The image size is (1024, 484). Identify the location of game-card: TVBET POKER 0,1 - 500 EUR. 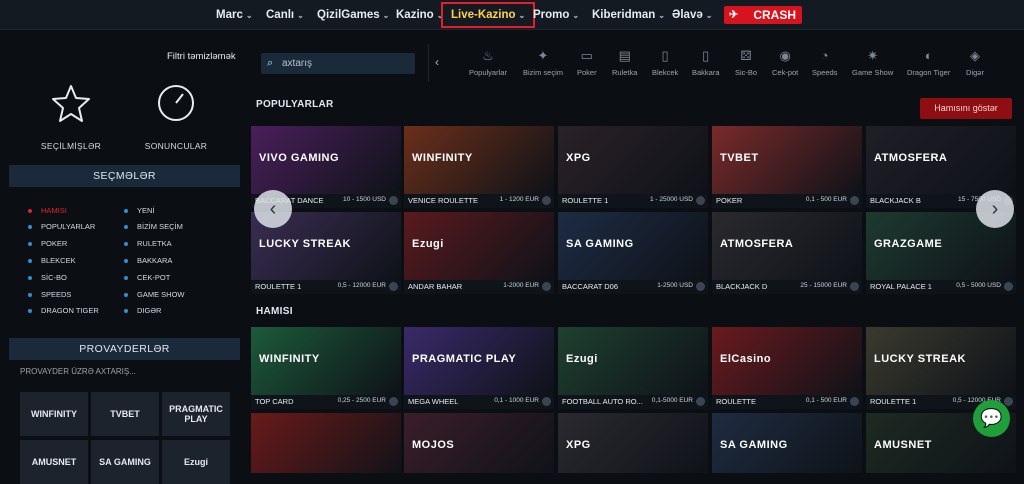
(787, 167).